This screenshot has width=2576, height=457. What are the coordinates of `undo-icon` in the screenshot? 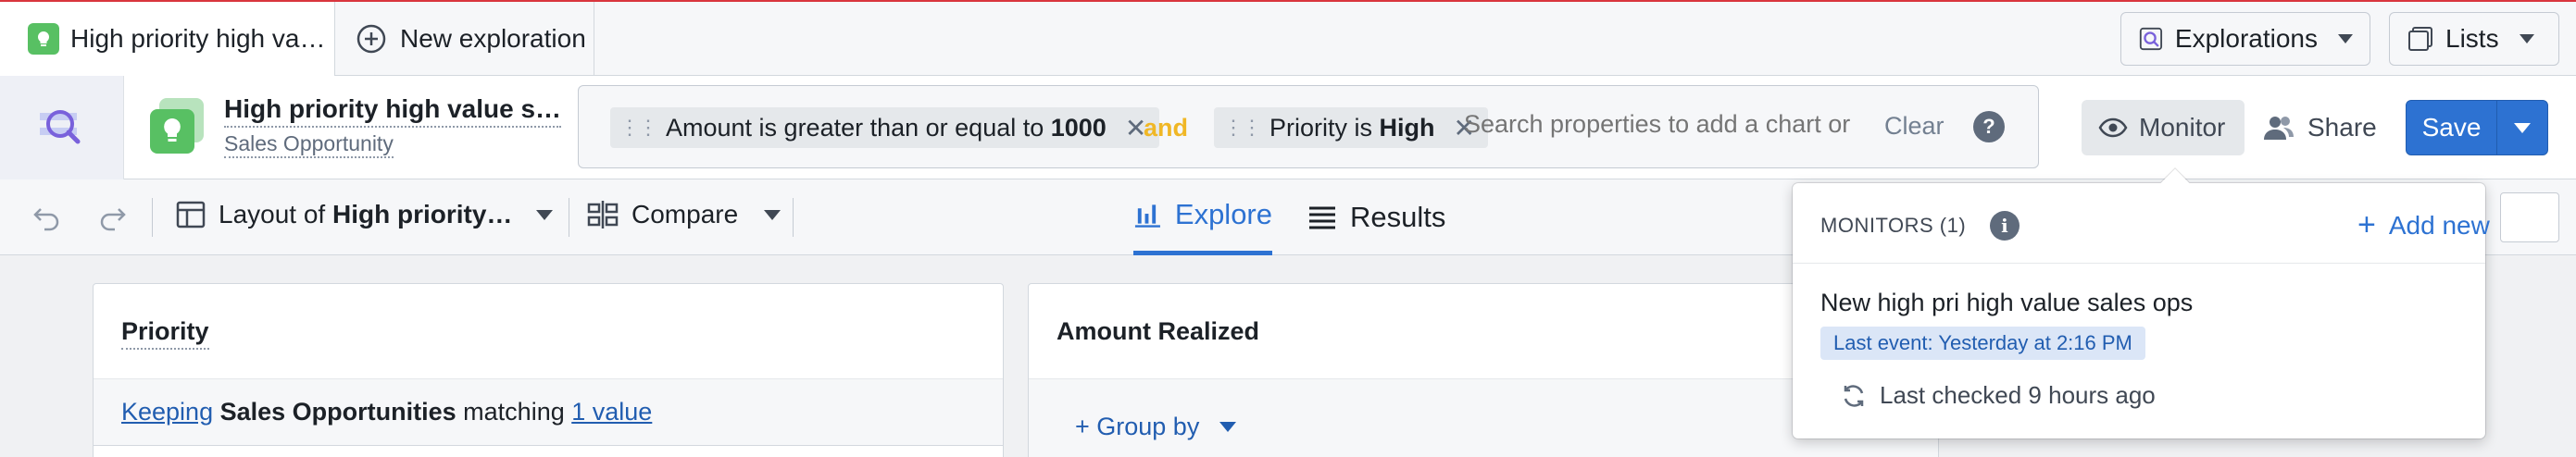 It's located at (47, 218).